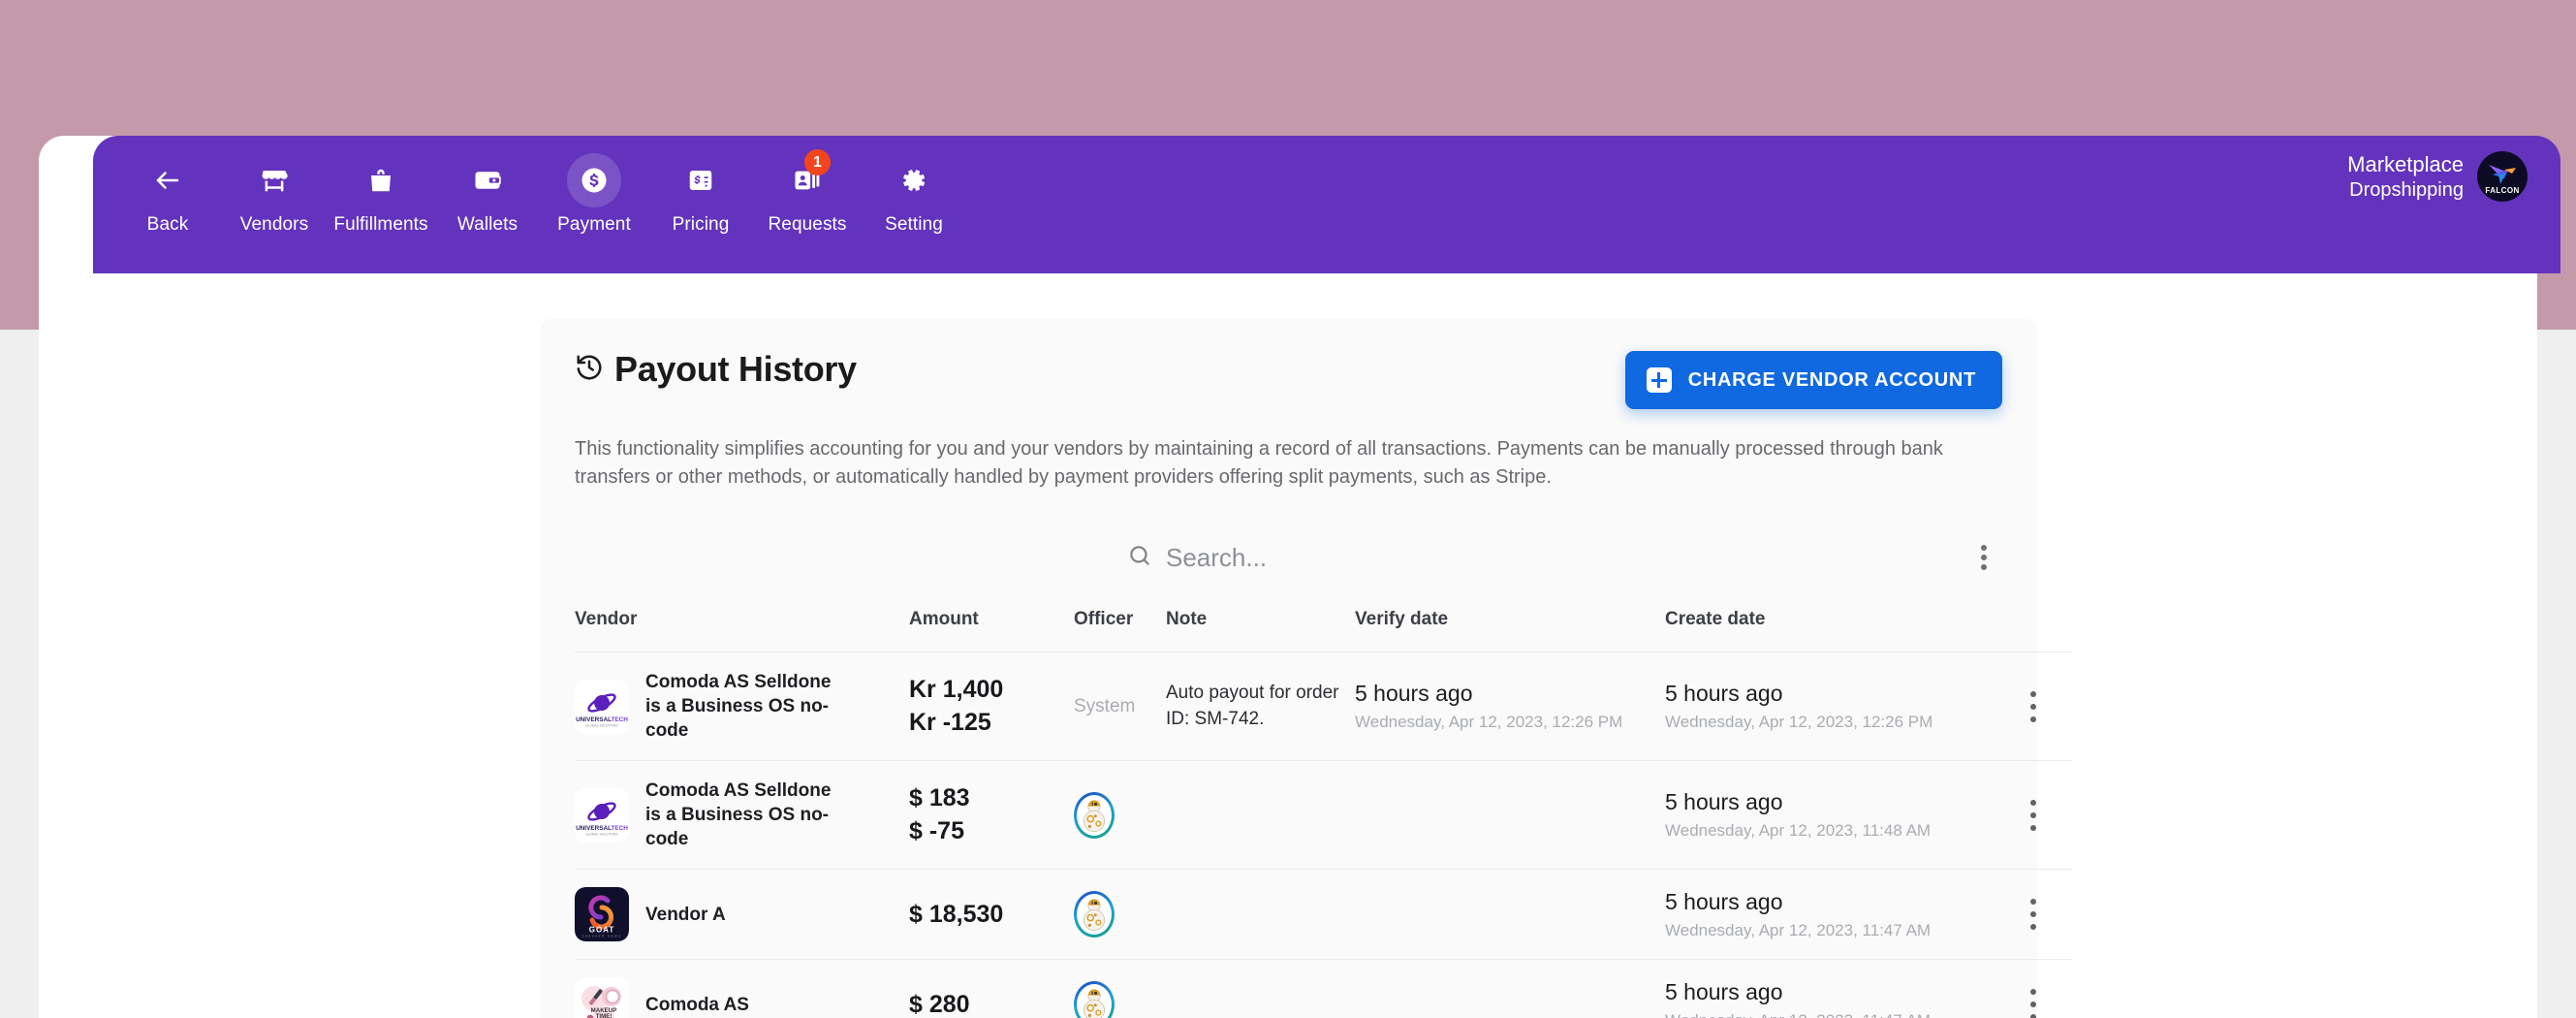 This screenshot has height=1018, width=2576. Describe the element at coordinates (1510, 630) in the screenshot. I see `column-header-verify-date: Verify date` at that location.